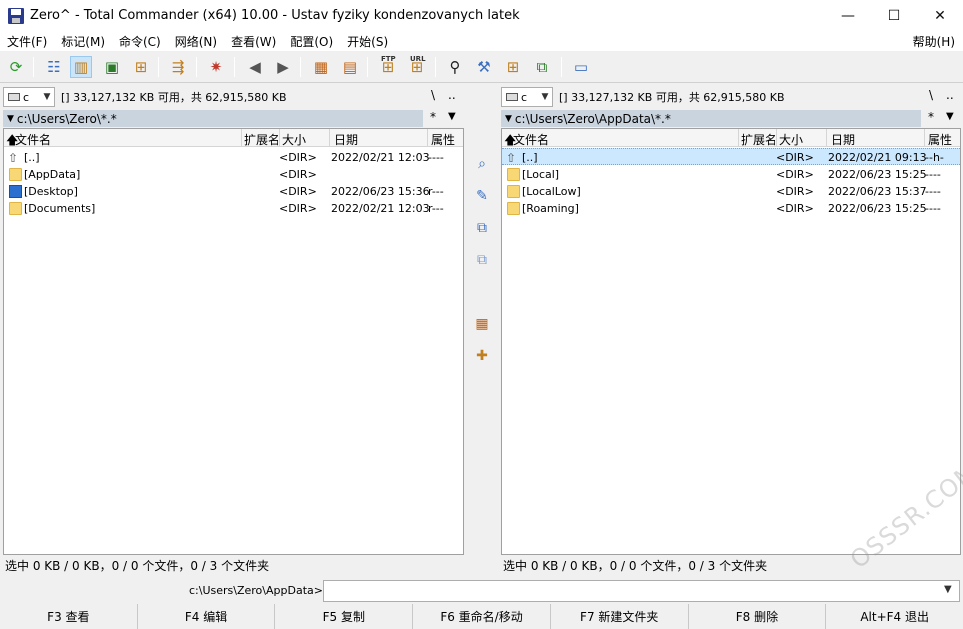 This screenshot has width=963, height=629. What do you see at coordinates (321, 67) in the screenshot?
I see `pack-icon: ▦` at bounding box center [321, 67].